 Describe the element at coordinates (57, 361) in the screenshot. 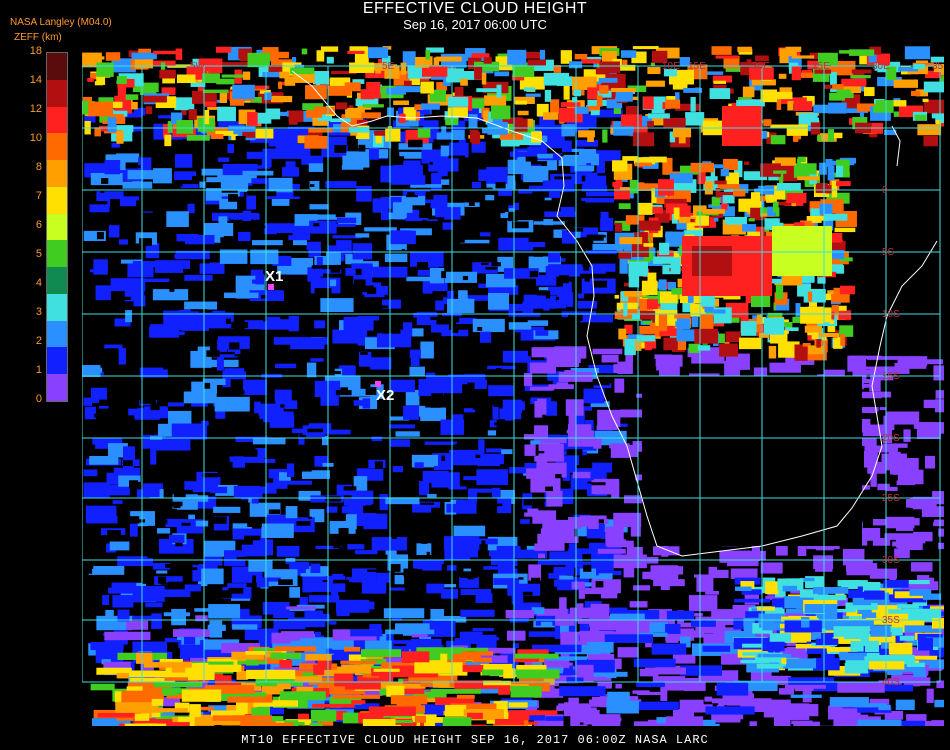

I see `legend-swatch` at that location.